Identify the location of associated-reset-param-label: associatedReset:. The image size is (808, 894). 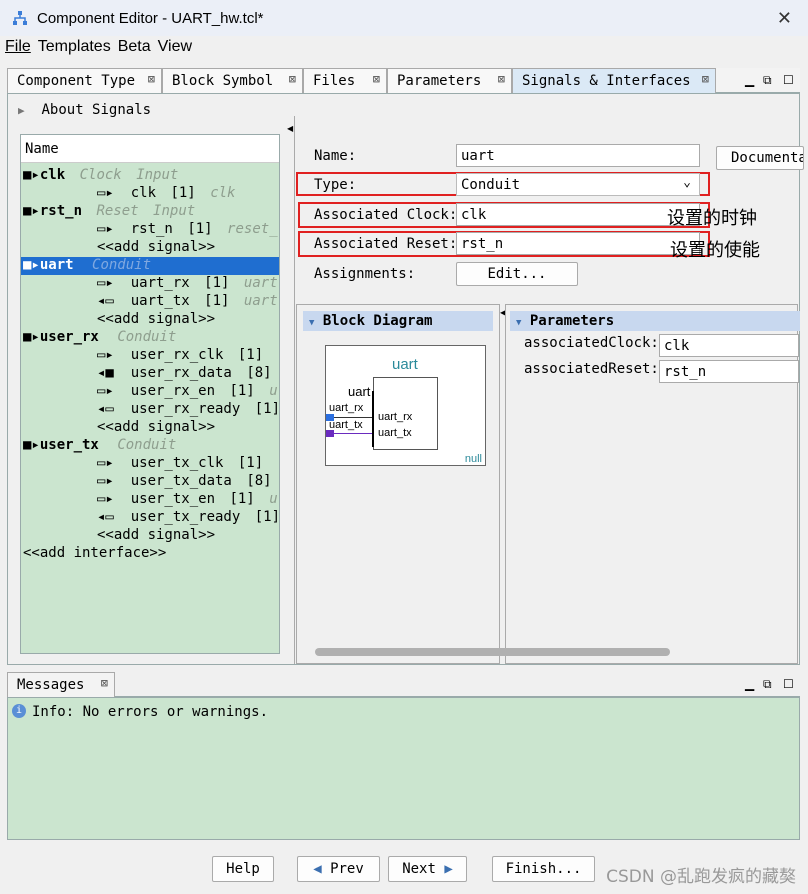
(591, 369).